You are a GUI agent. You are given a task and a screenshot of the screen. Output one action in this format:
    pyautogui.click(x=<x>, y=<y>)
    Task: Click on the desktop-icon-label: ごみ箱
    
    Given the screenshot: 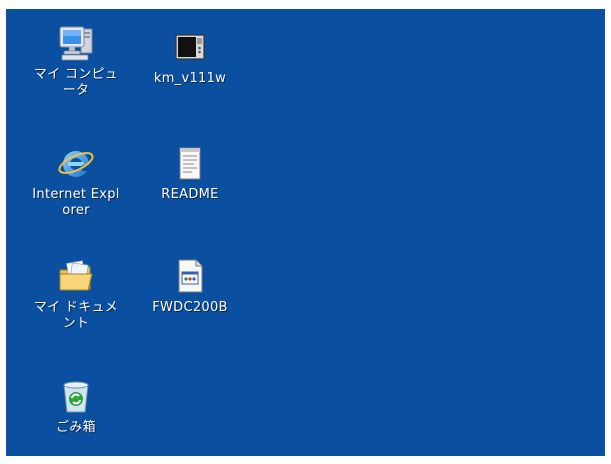 What is the action you would take?
    pyautogui.click(x=76, y=427)
    